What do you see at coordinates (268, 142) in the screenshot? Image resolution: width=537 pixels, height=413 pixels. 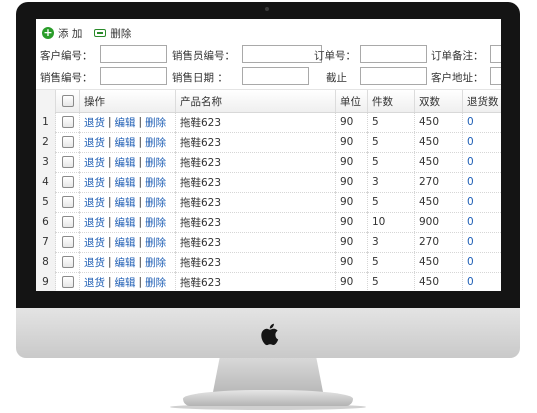 I see `table-row: 2 退货 | 编辑 | 删除 拖鞋623 90 5 450 0` at bounding box center [268, 142].